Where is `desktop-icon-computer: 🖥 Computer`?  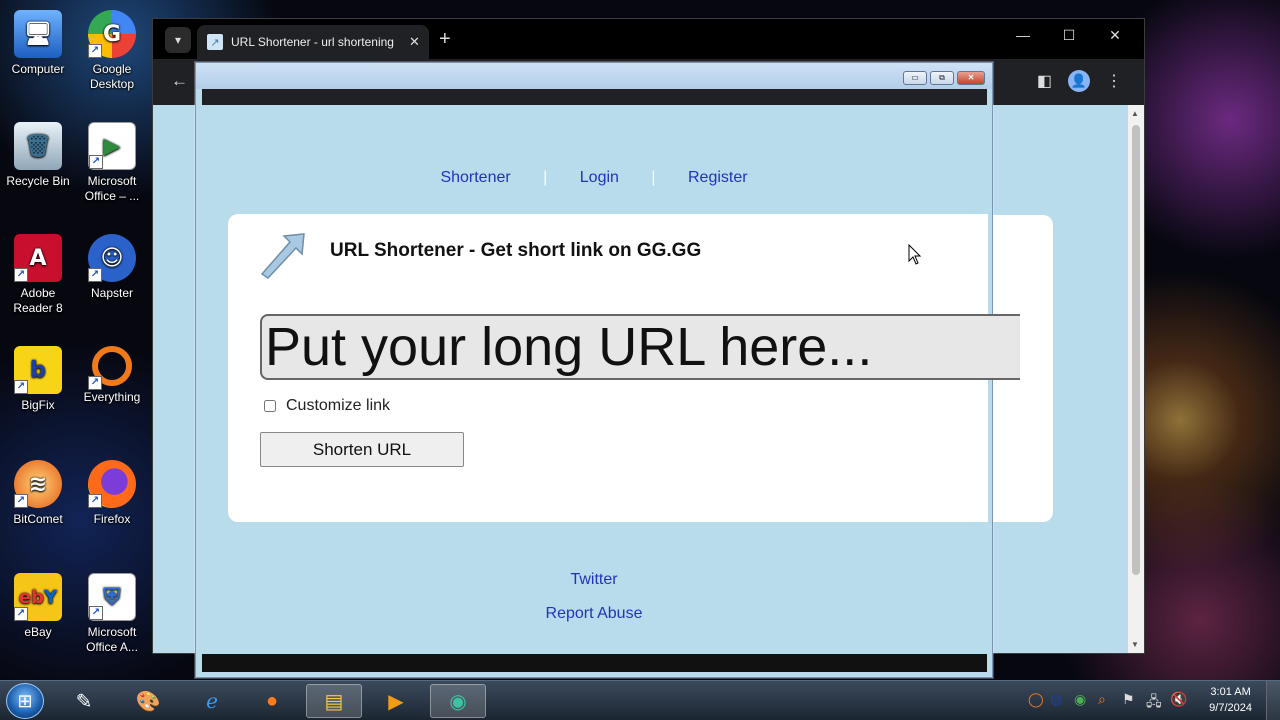
desktop-icon-computer: 🖥 Computer is located at coordinates (38, 43).